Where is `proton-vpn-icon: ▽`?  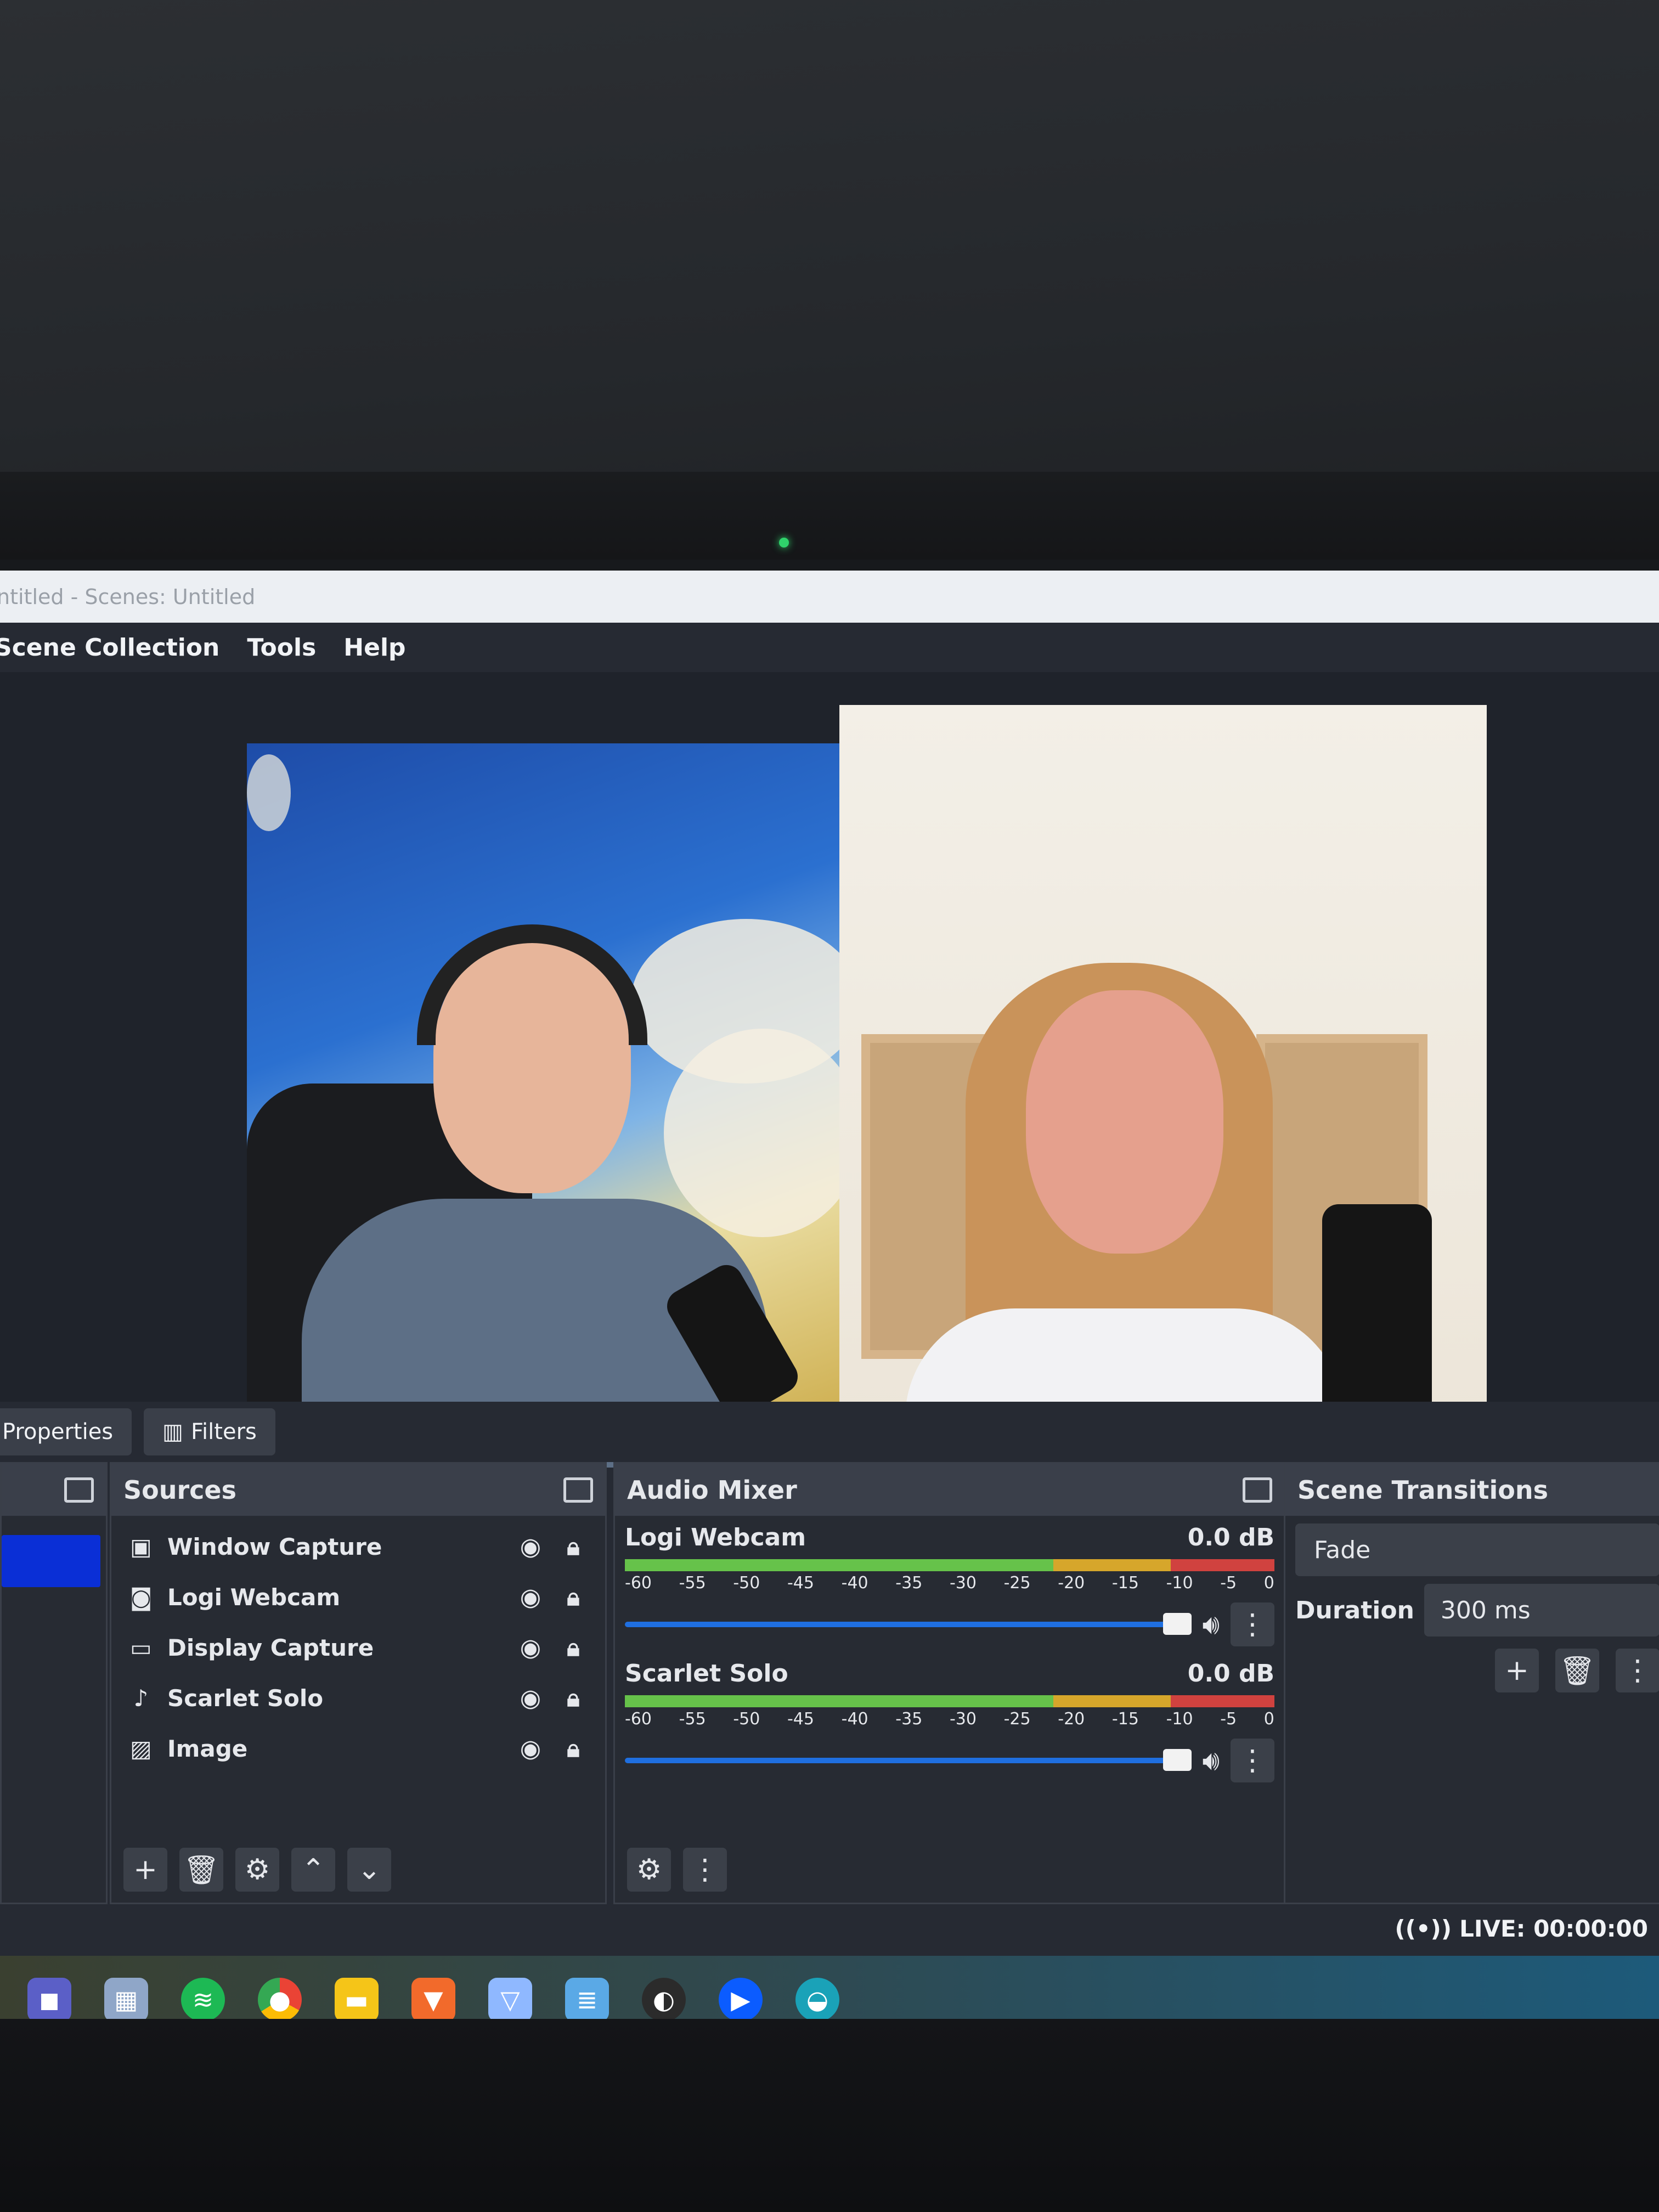
proton-vpn-icon: ▽ is located at coordinates (510, 2000).